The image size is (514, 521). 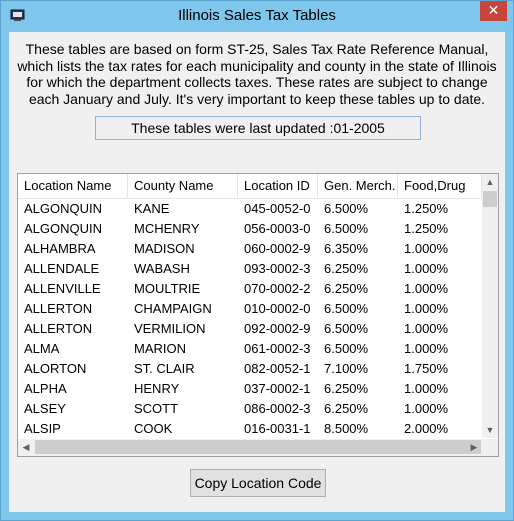 What do you see at coordinates (346, 368) in the screenshot?
I see `gen-merch-cell: 7.100%` at bounding box center [346, 368].